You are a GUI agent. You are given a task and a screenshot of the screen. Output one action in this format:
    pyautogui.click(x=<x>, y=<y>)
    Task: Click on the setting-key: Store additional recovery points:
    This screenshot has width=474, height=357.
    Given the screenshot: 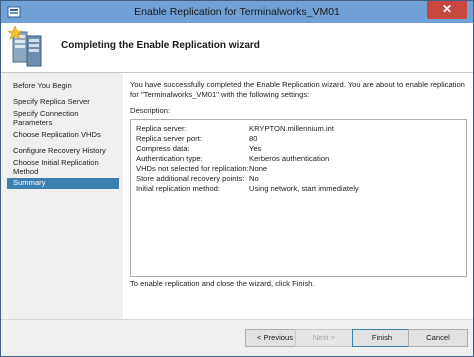 What is the action you would take?
    pyautogui.click(x=190, y=178)
    